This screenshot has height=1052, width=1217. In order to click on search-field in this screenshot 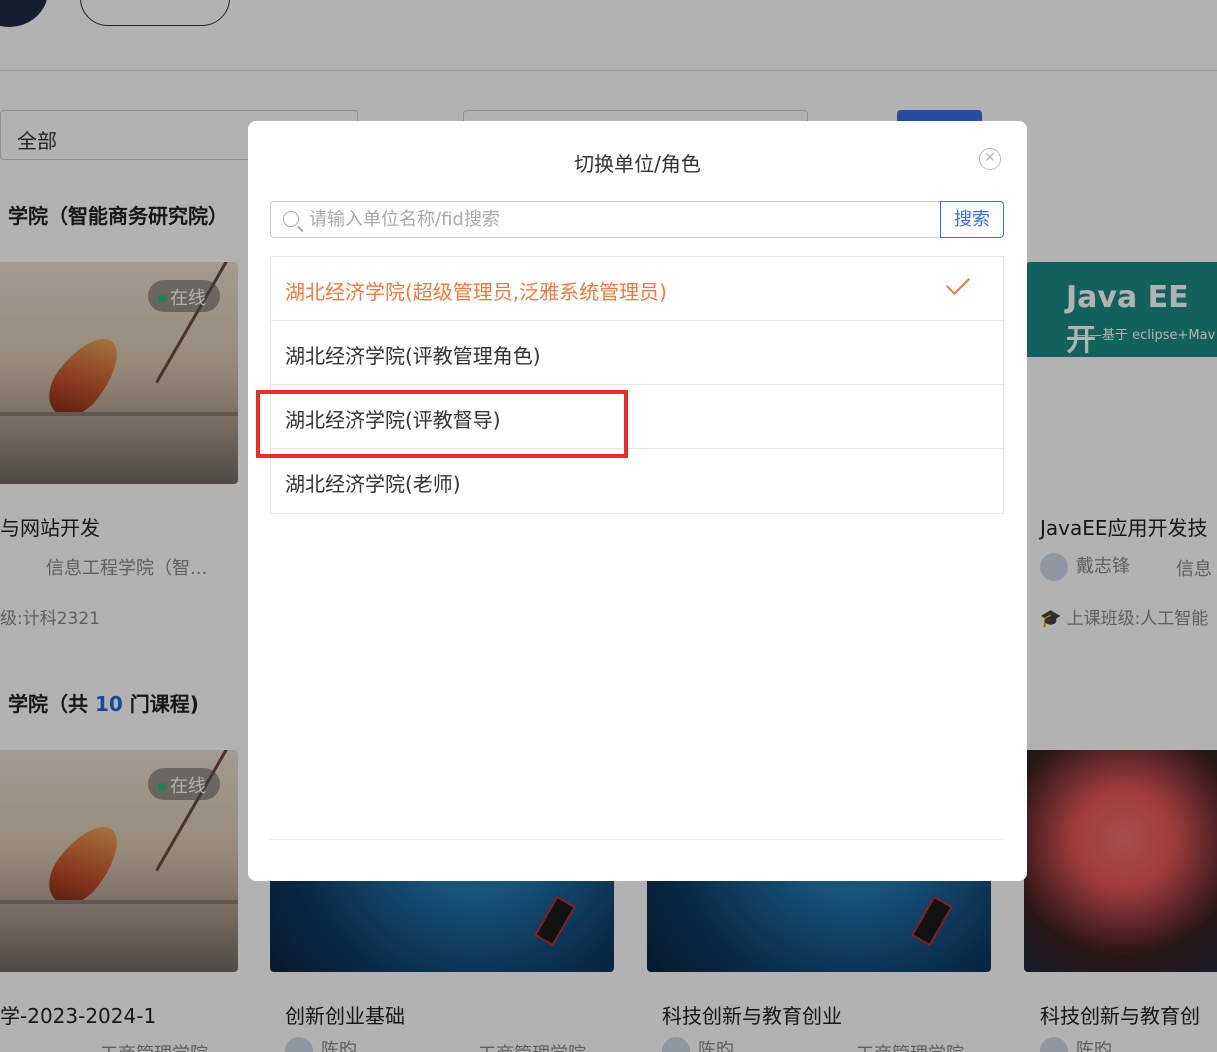, I will do `click(605, 219)`.